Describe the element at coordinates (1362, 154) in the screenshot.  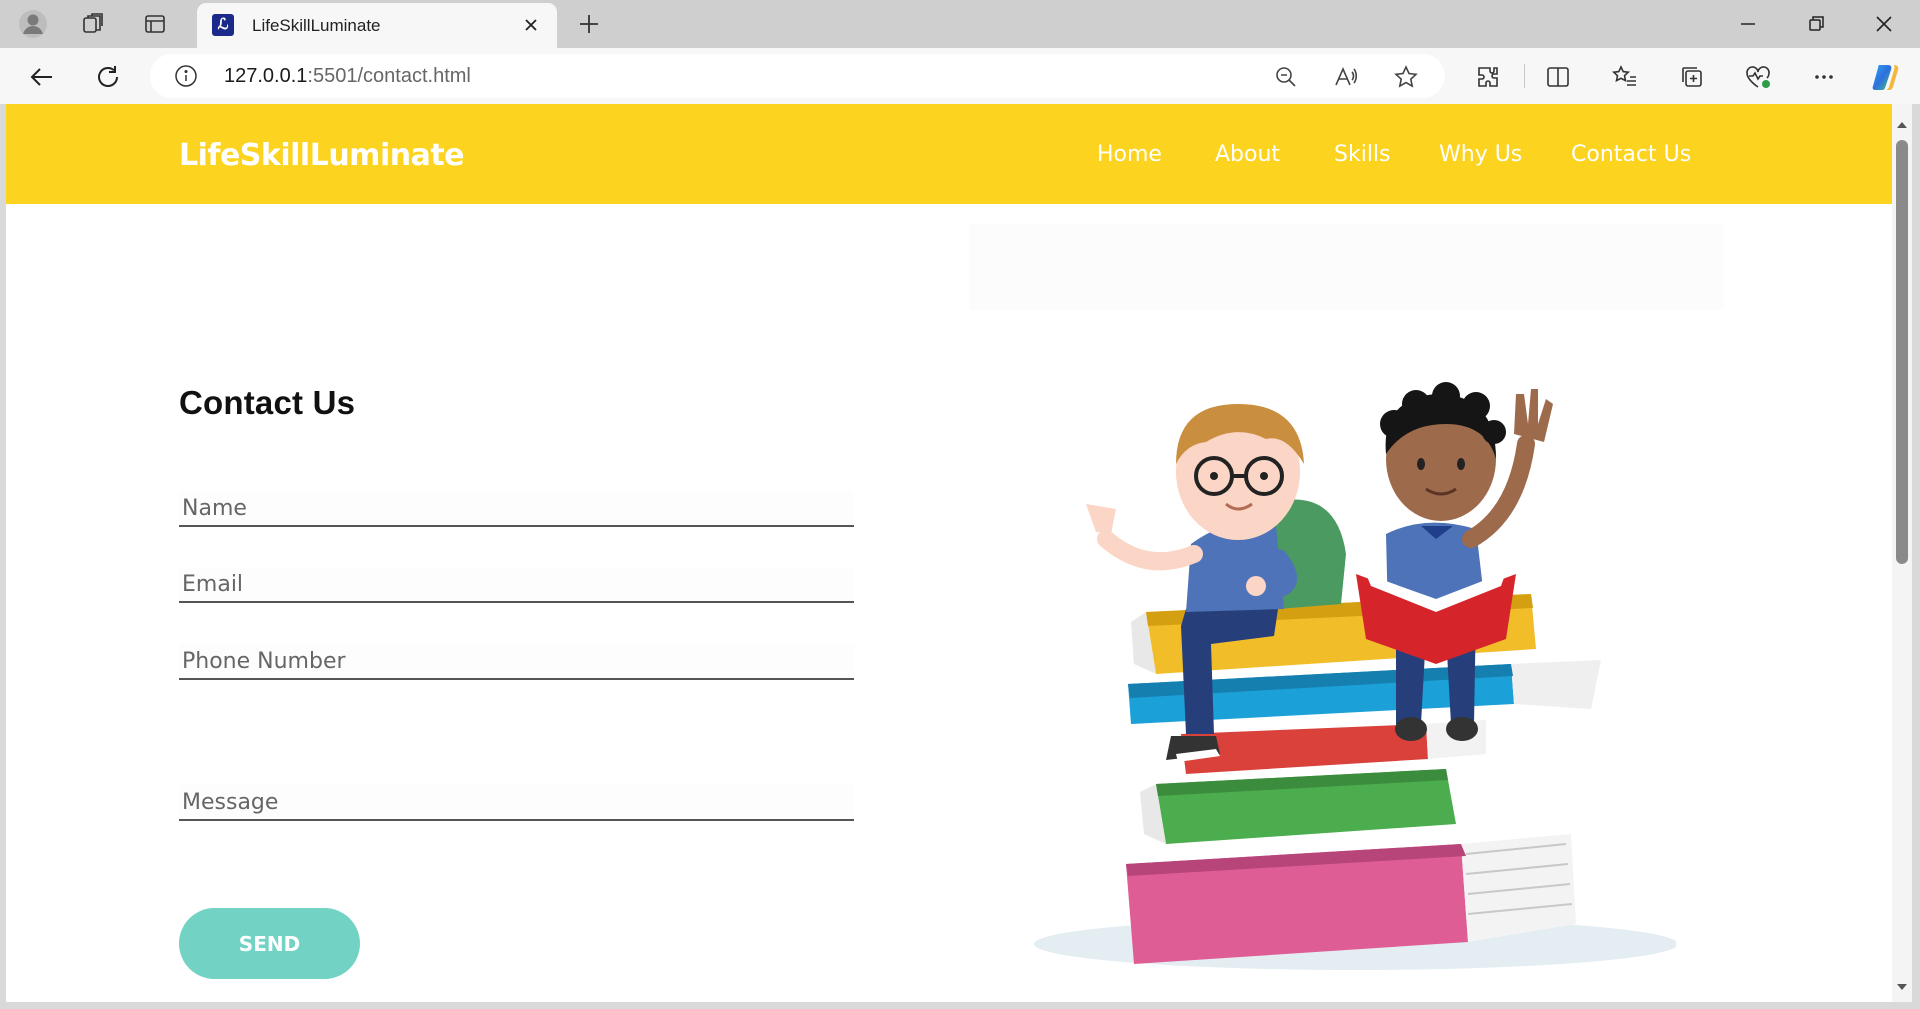
I see `nav-skills: Skills` at that location.